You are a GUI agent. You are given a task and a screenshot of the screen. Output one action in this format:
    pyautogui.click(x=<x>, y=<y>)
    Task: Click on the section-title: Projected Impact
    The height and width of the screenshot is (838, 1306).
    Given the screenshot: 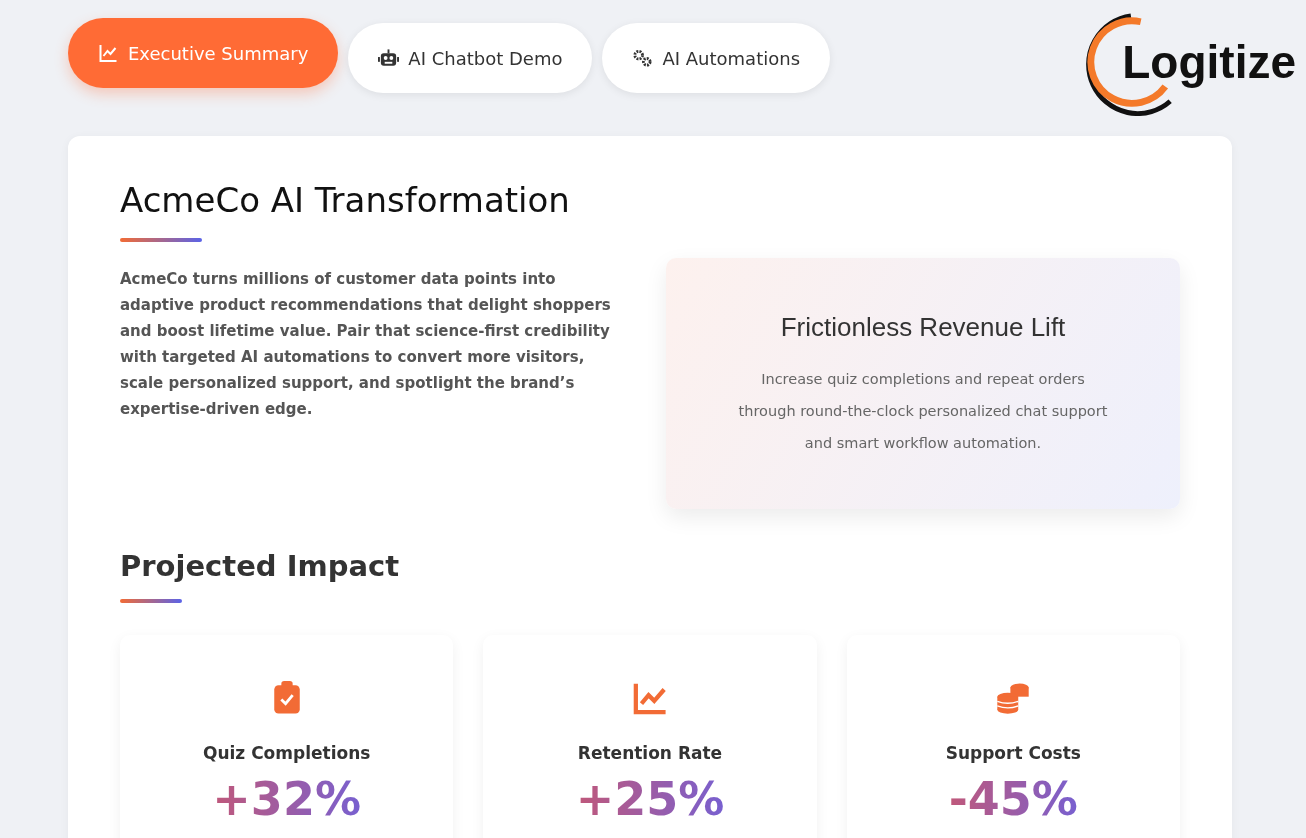 What is the action you would take?
    pyautogui.click(x=260, y=566)
    